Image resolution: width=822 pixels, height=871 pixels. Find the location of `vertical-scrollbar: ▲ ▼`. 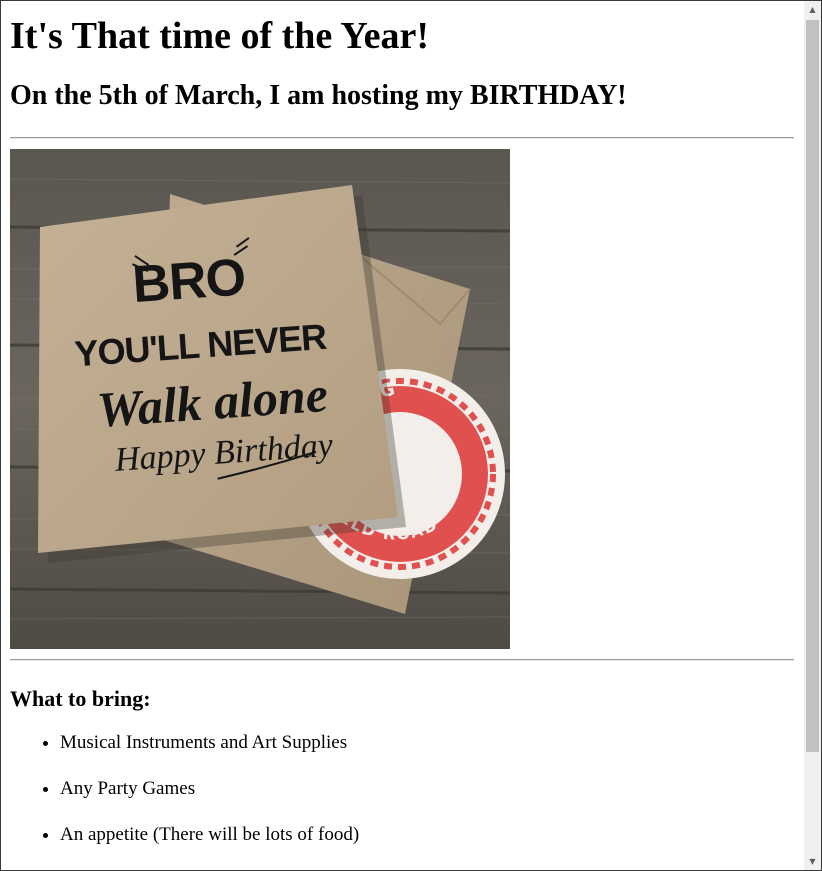

vertical-scrollbar: ▲ ▼ is located at coordinates (812, 435).